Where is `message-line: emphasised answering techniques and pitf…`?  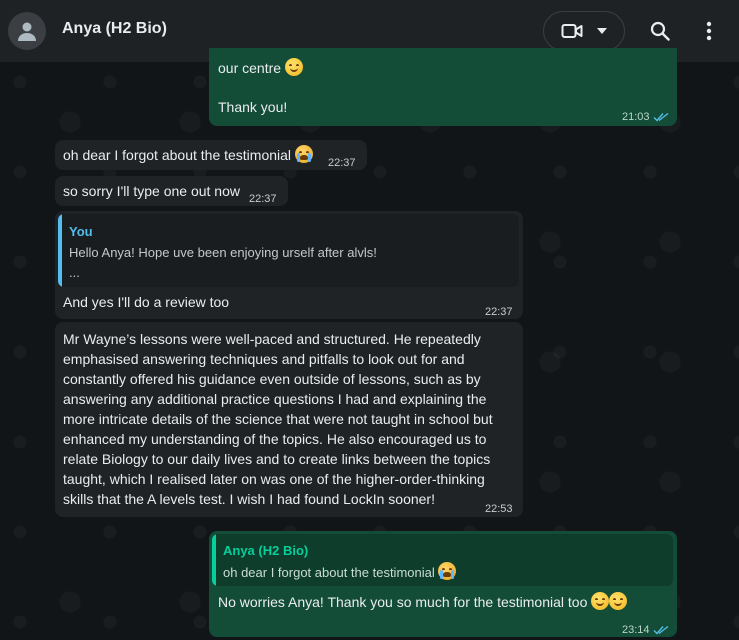
message-line: emphasised answering techniques and pitf… is located at coordinates (264, 359).